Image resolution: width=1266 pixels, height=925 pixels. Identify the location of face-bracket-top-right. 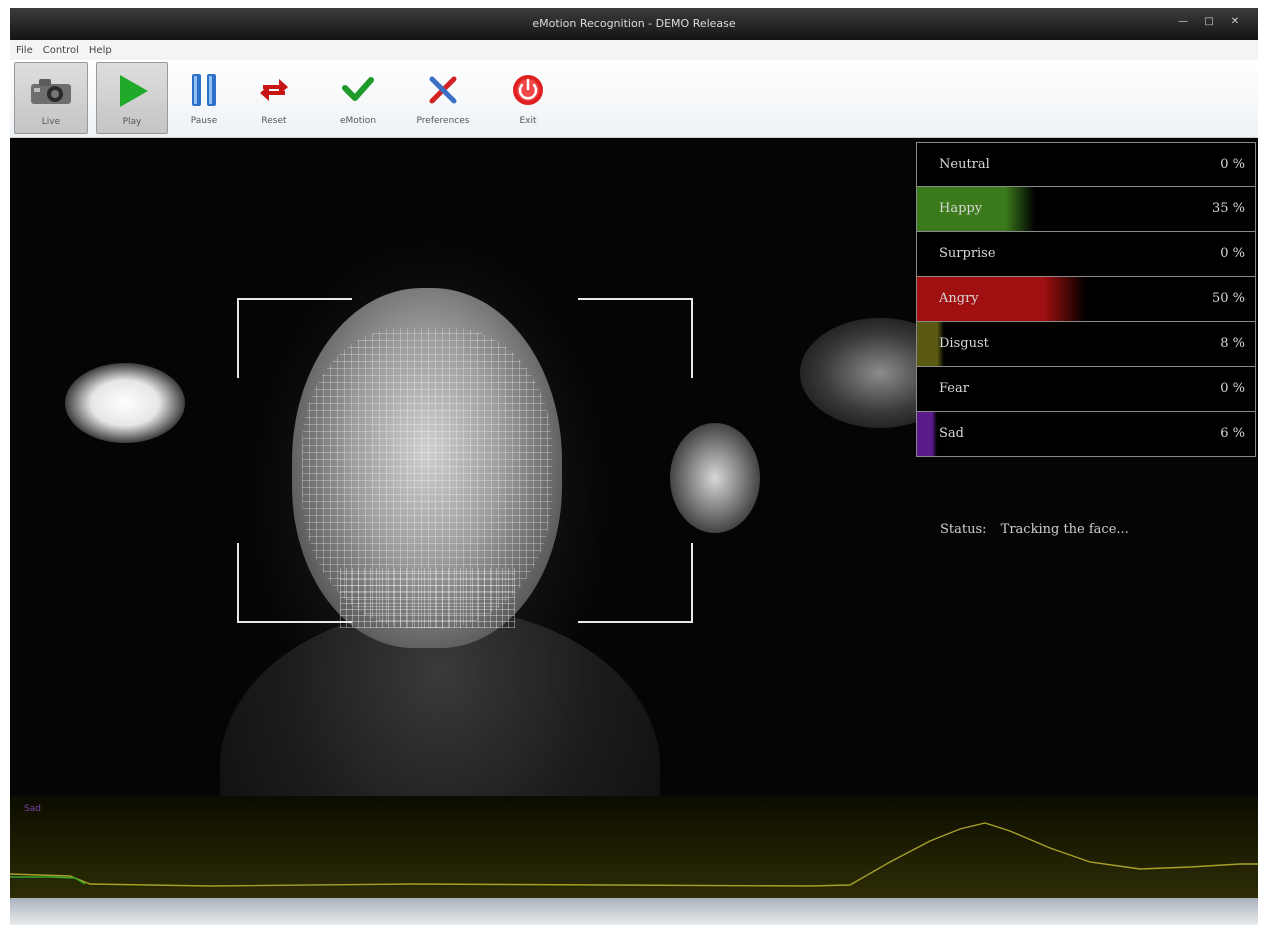
(635, 338).